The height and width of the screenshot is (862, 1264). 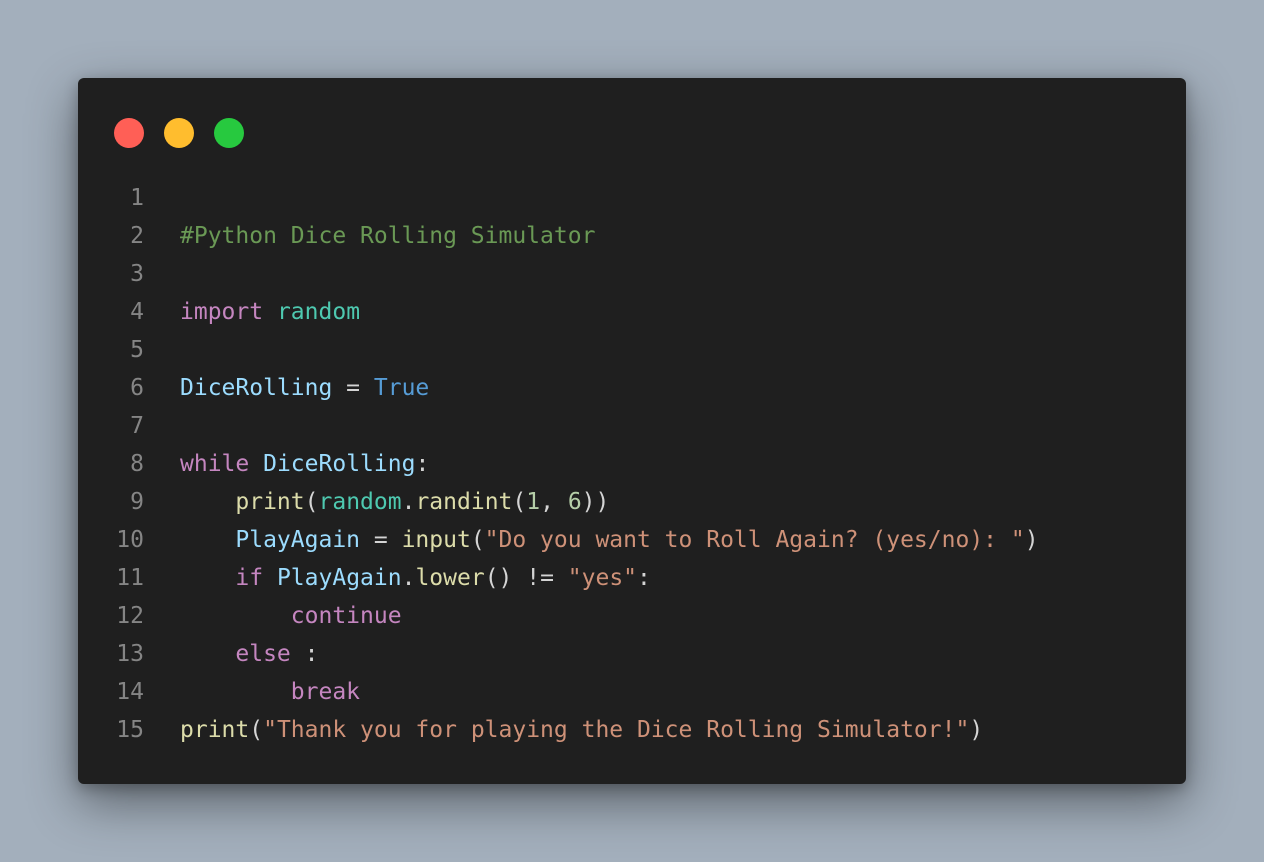 What do you see at coordinates (222, 312) in the screenshot?
I see `keyword-token: import` at bounding box center [222, 312].